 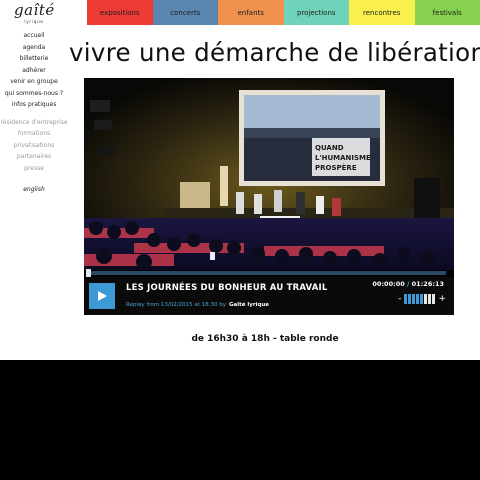 I want to click on volume-bars, so click(x=420, y=299).